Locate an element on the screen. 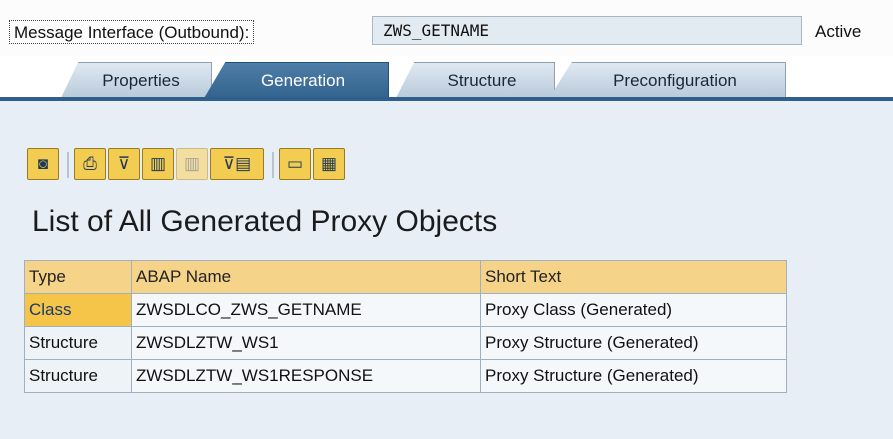 This screenshot has width=893, height=439. table-header-row: Type ABAP Name Short Text is located at coordinates (405, 277).